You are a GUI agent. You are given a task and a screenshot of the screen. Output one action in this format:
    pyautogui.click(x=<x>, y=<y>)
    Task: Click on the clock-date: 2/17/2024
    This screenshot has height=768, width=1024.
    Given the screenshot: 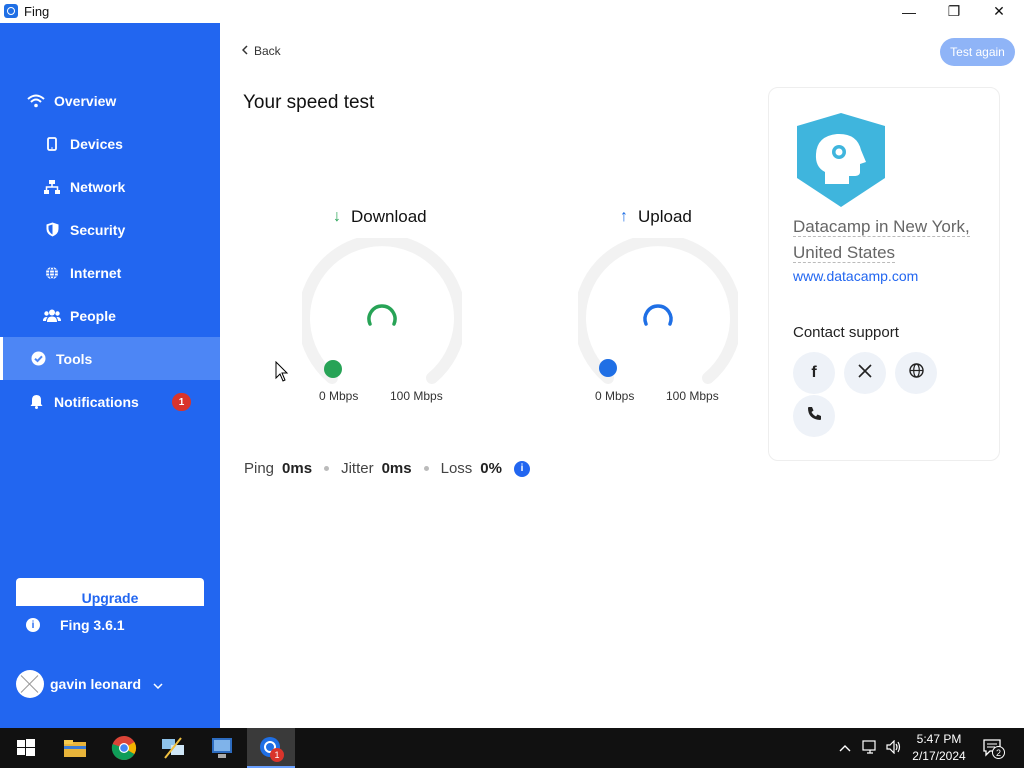 What is the action you would take?
    pyautogui.click(x=939, y=756)
    